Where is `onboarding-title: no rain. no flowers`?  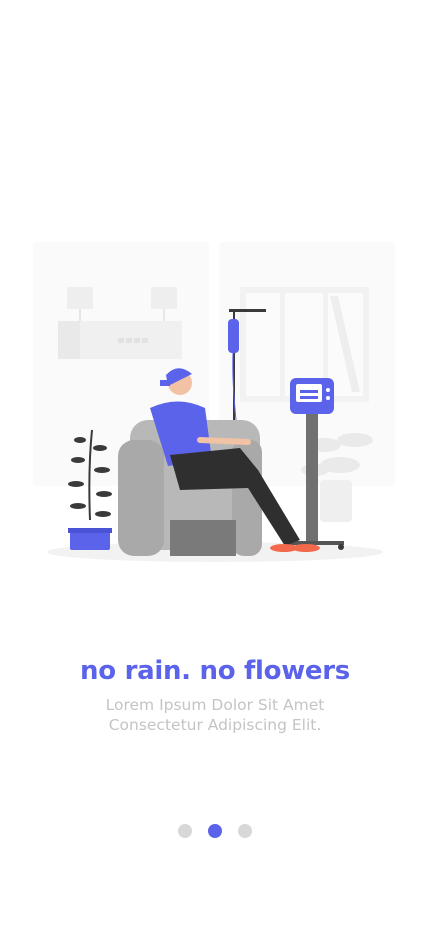 onboarding-title: no rain. no flowers is located at coordinates (215, 671).